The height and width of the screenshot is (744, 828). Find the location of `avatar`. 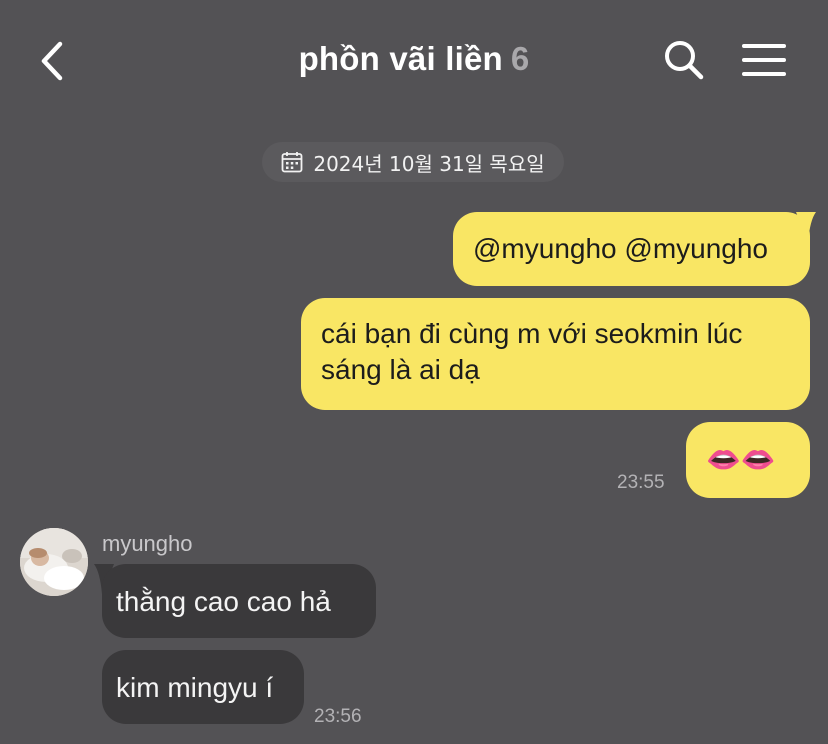

avatar is located at coordinates (54, 562).